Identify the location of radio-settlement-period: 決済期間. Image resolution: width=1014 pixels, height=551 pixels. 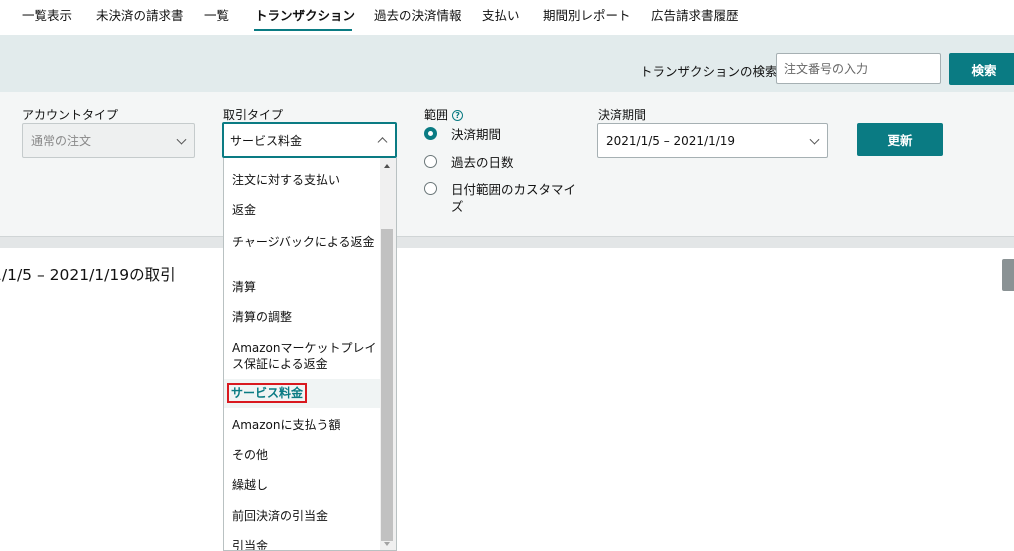
(462, 134).